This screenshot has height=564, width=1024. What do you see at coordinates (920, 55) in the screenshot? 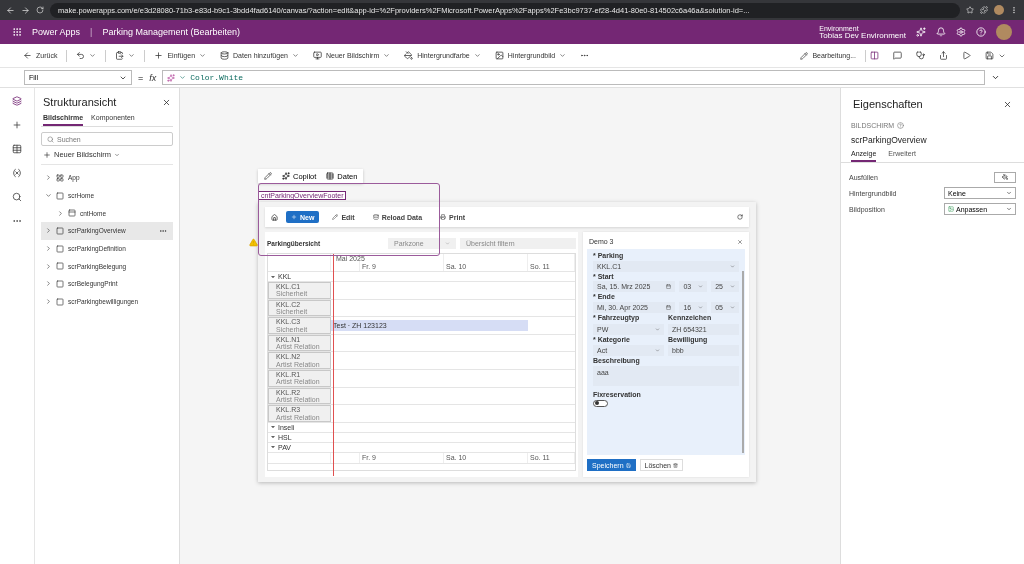
I see `stethoscope-icon` at bounding box center [920, 55].